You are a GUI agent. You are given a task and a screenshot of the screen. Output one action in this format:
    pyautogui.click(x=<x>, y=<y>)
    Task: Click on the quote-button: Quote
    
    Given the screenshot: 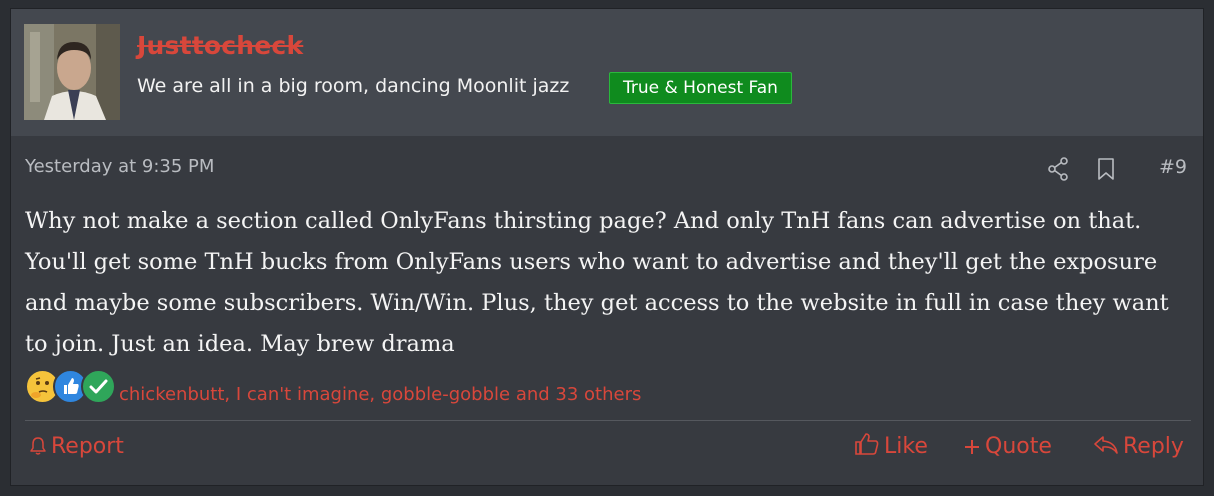 What is the action you would take?
    pyautogui.click(x=1007, y=447)
    